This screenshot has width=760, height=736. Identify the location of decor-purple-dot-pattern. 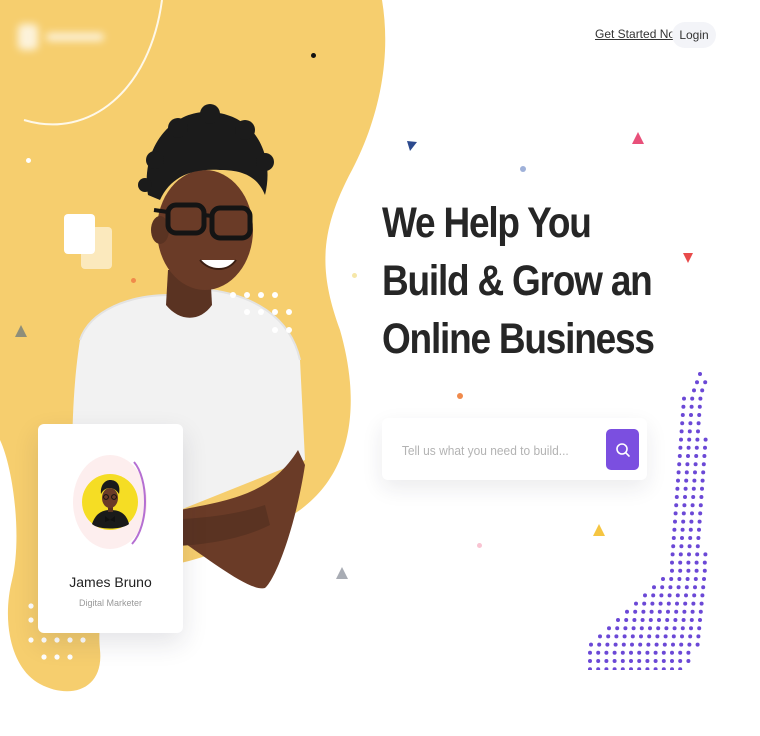
(648, 521).